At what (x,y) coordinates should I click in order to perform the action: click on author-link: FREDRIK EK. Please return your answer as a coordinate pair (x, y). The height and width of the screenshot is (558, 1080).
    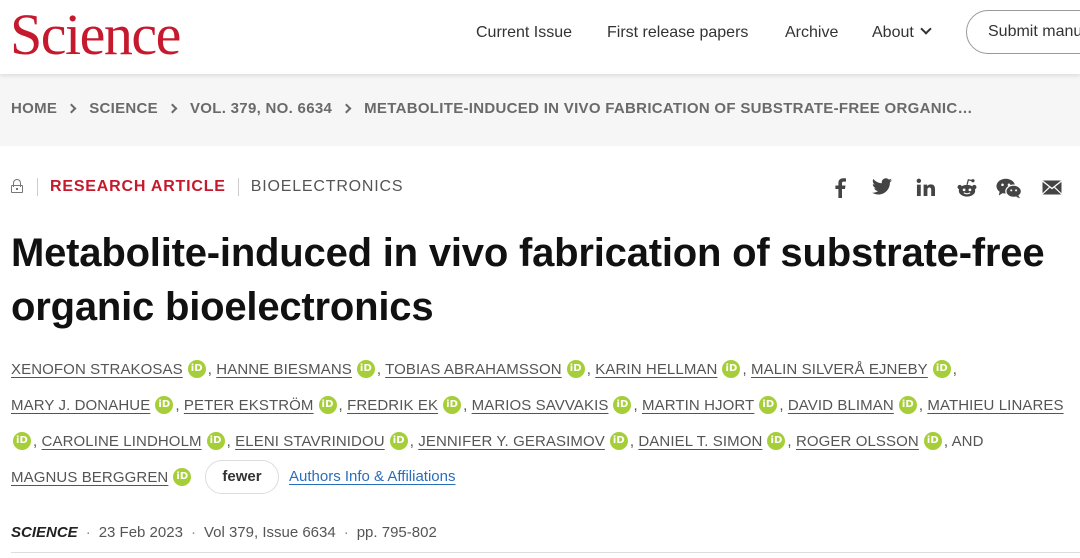
    Looking at the image, I should click on (392, 405).